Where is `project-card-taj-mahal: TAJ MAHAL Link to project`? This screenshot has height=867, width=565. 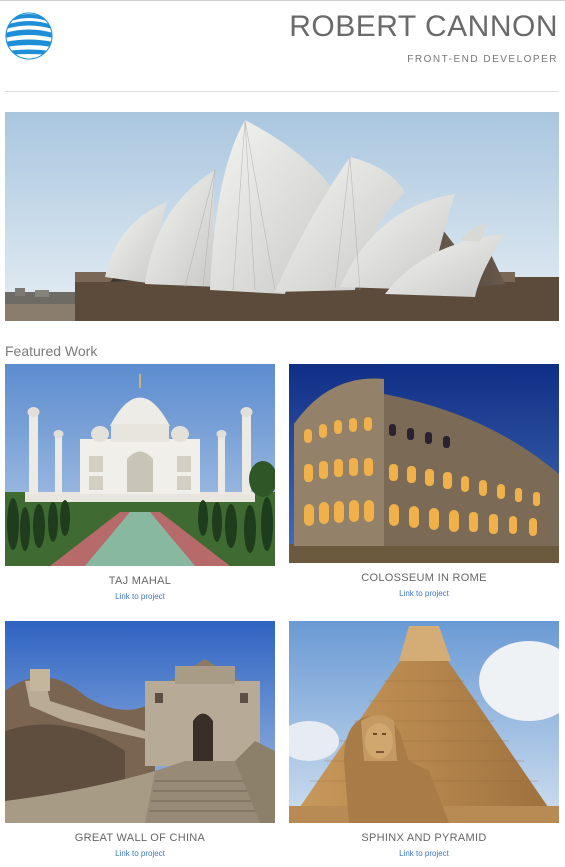 project-card-taj-mahal: TAJ MAHAL Link to project is located at coordinates (140, 482).